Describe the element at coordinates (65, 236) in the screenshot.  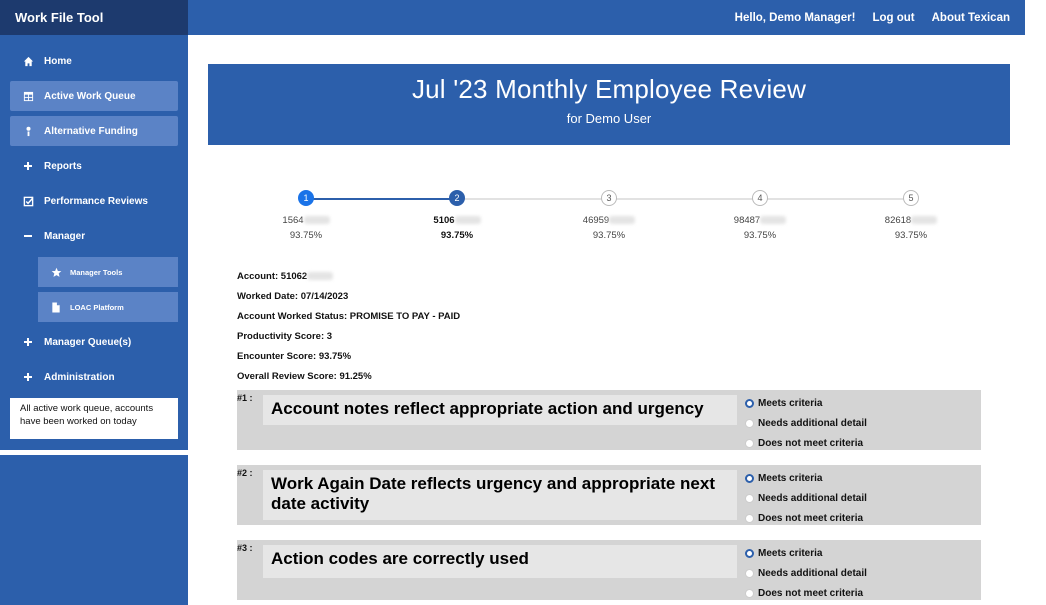
I see `sidebar-item-label: Manager` at that location.